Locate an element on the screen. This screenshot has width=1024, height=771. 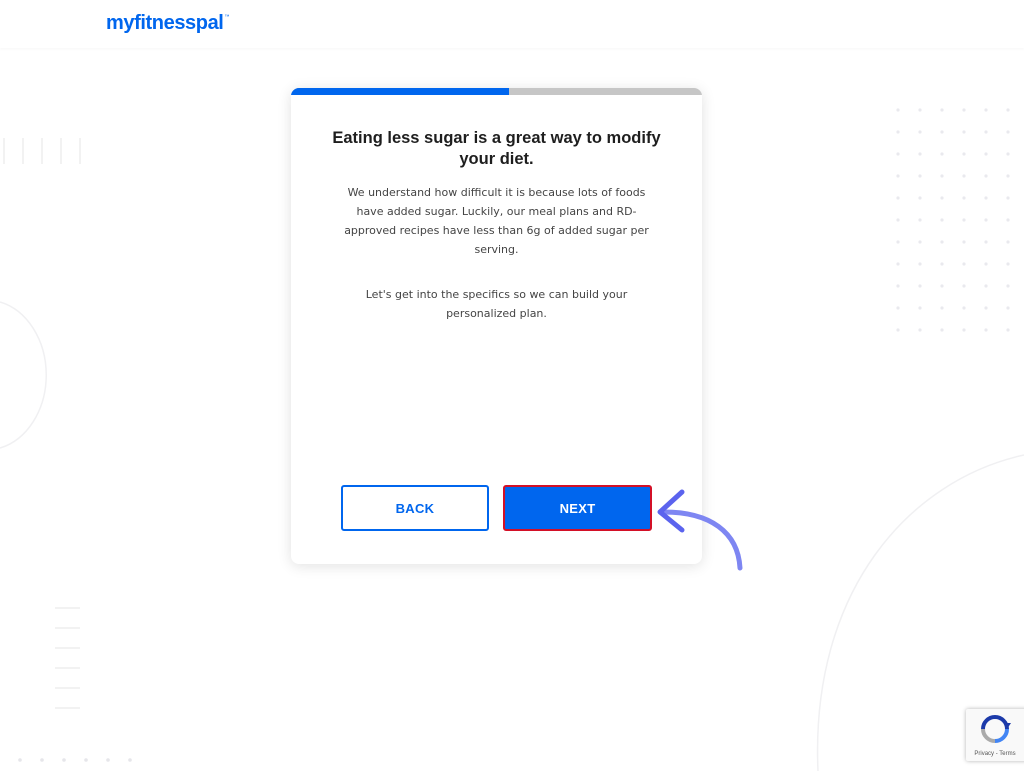
dot-grid-right is located at coordinates (953, 220).